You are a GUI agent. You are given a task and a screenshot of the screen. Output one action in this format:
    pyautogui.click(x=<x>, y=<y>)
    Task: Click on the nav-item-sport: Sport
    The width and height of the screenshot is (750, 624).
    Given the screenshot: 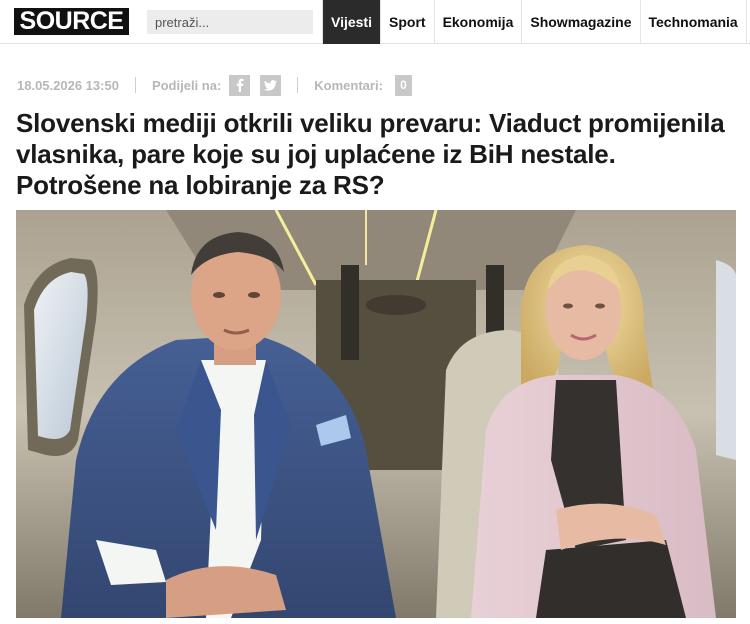 What is the action you would take?
    pyautogui.click(x=408, y=22)
    